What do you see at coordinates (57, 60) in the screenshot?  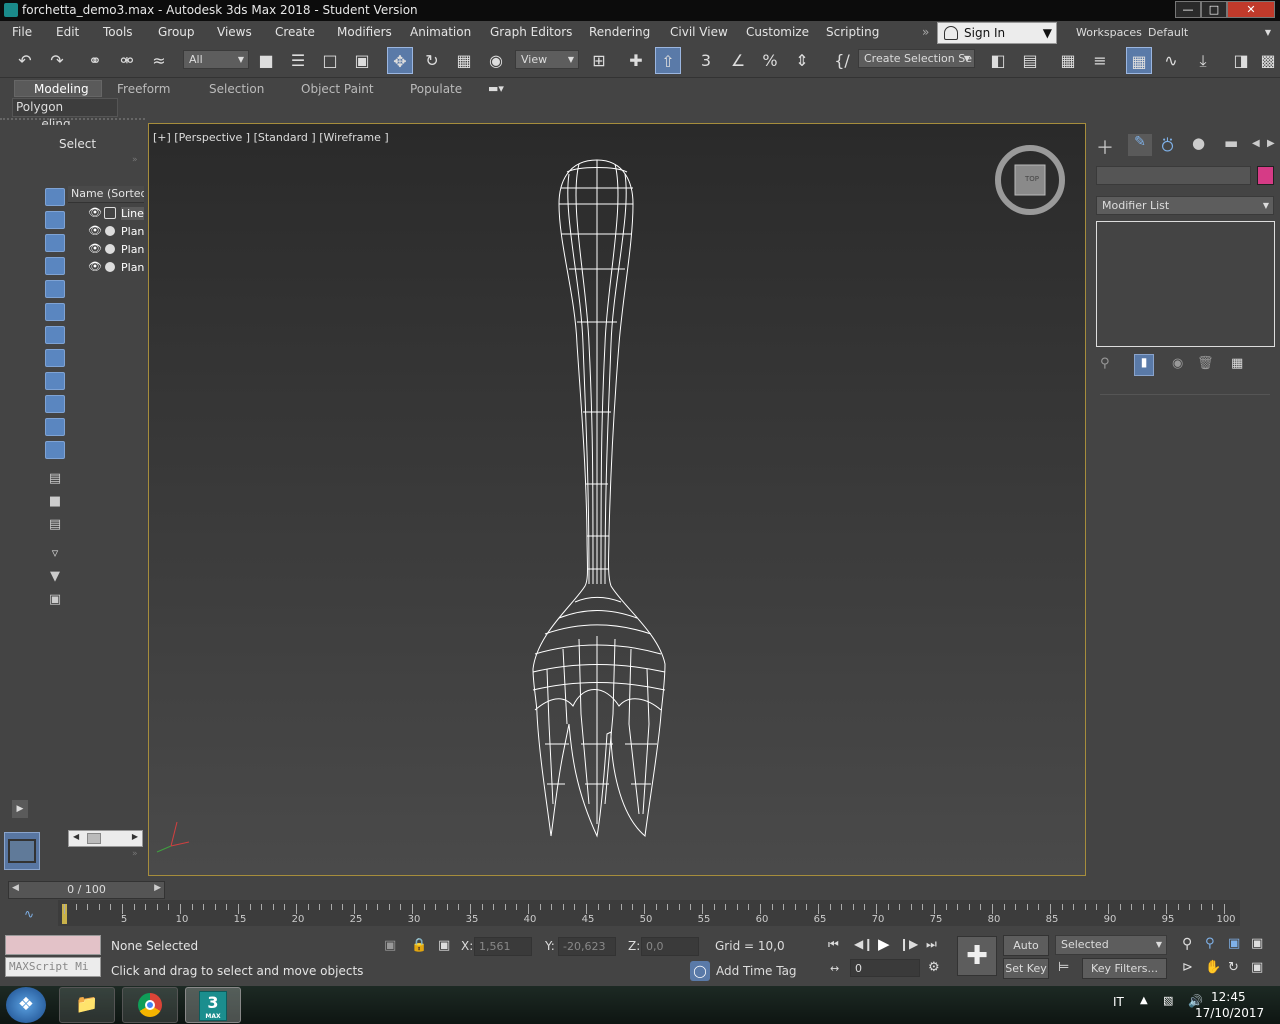 I see `redo-icon: ↷` at bounding box center [57, 60].